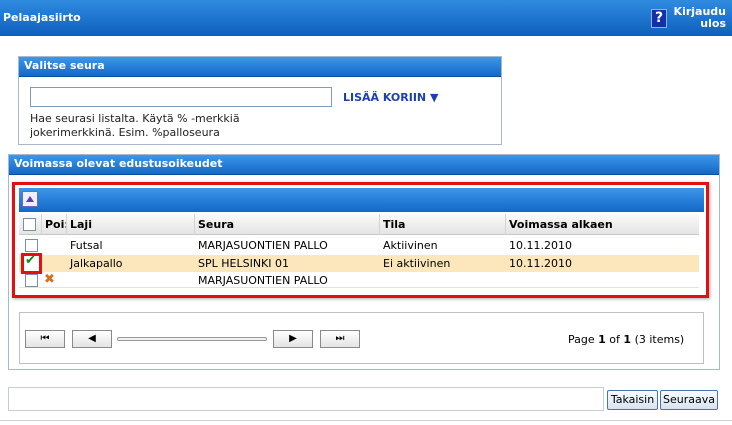 This screenshot has height=425, width=732. Describe the element at coordinates (366, 18) in the screenshot. I see `top-bar: Pelaajasiirto ? Kirjaudu ulos` at that location.